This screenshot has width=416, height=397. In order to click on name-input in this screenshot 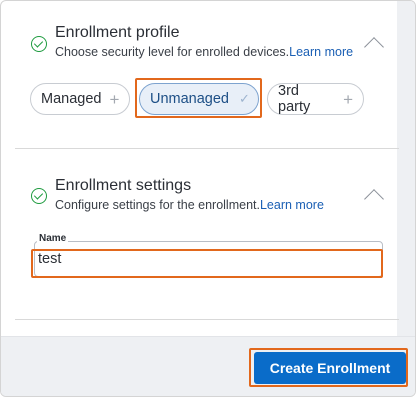, I will do `click(203, 259)`.